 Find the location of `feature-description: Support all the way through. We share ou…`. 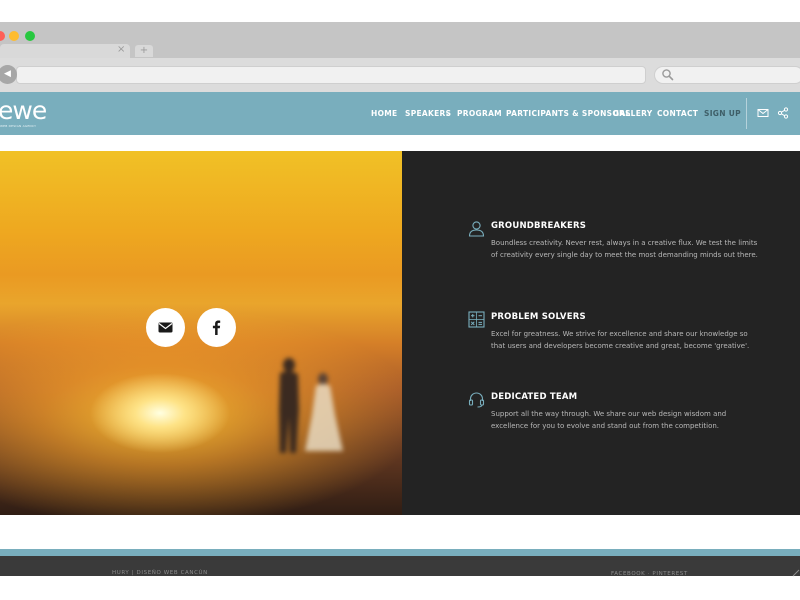

feature-description: Support all the way through. We share ou… is located at coordinates (609, 420).